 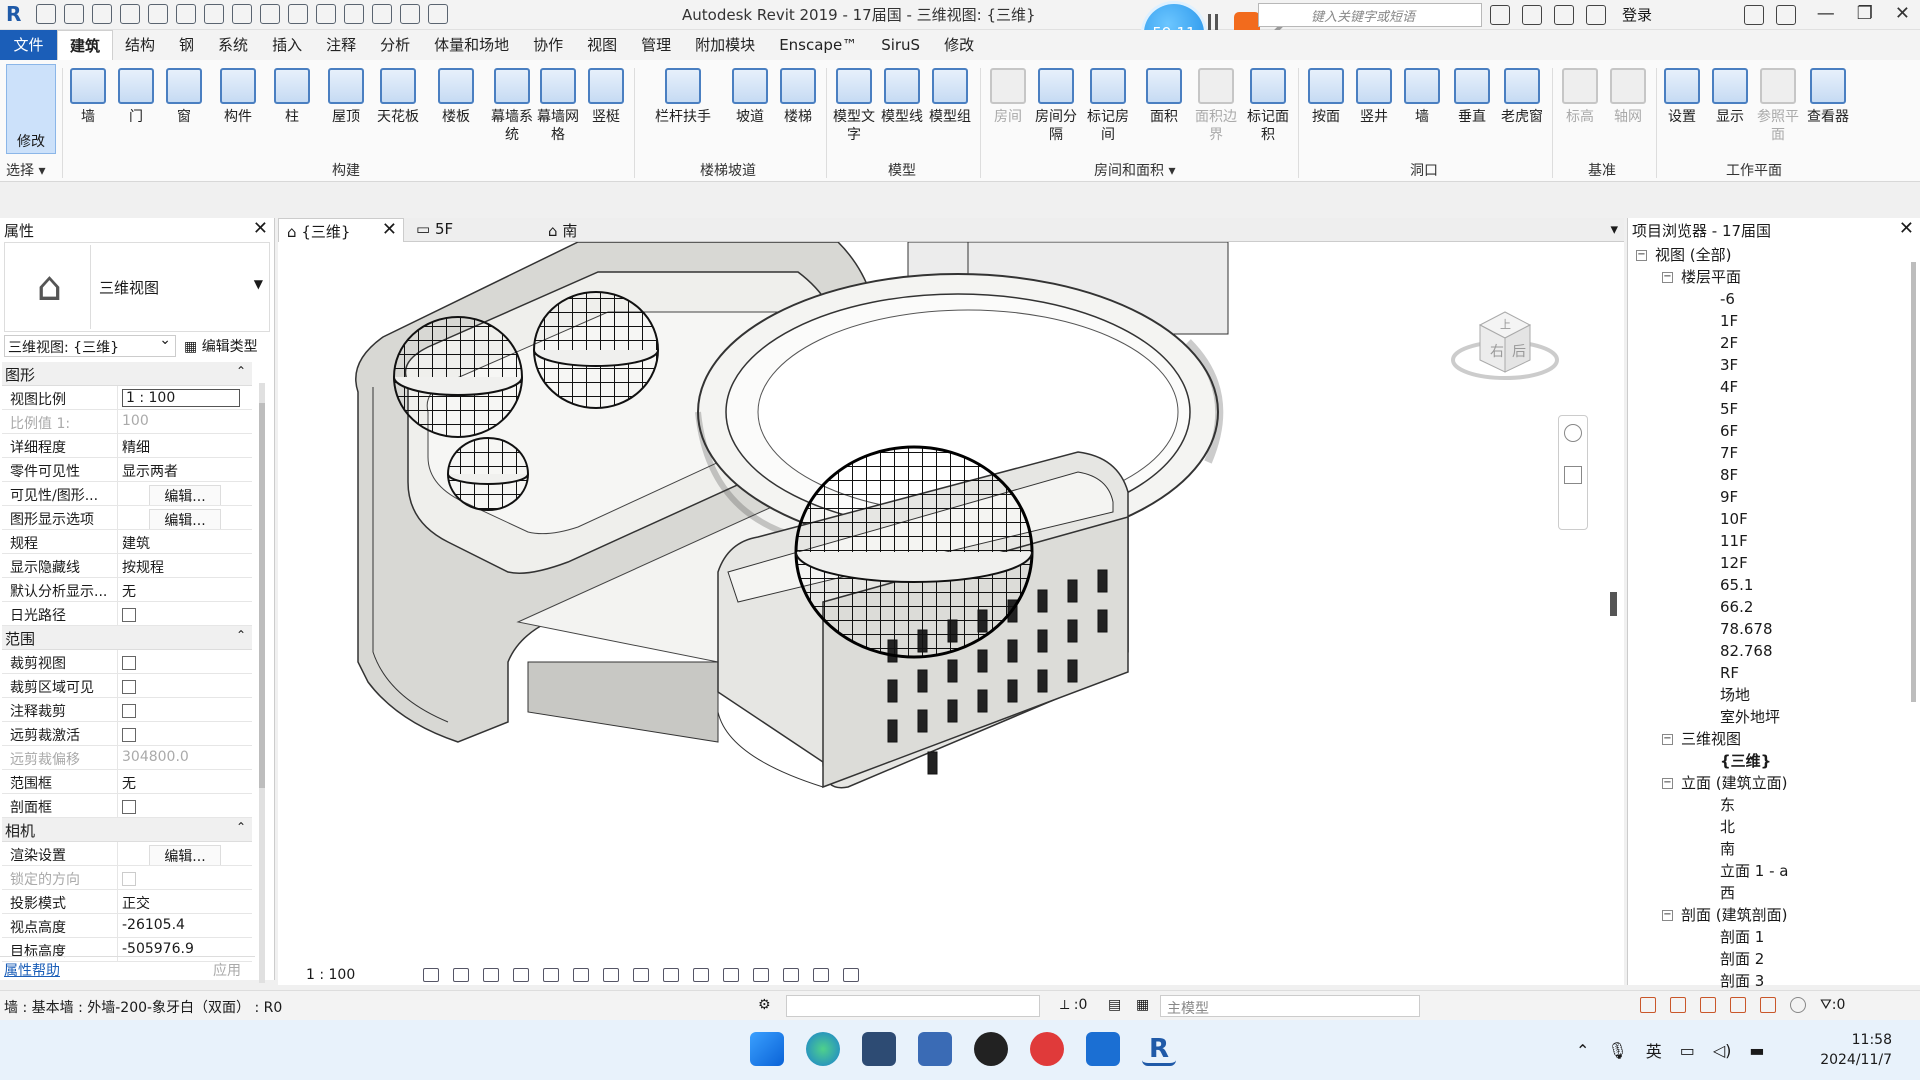 What do you see at coordinates (90, 344) in the screenshot?
I see `view-instance-dropdown: 三维视图: {三维}` at bounding box center [90, 344].